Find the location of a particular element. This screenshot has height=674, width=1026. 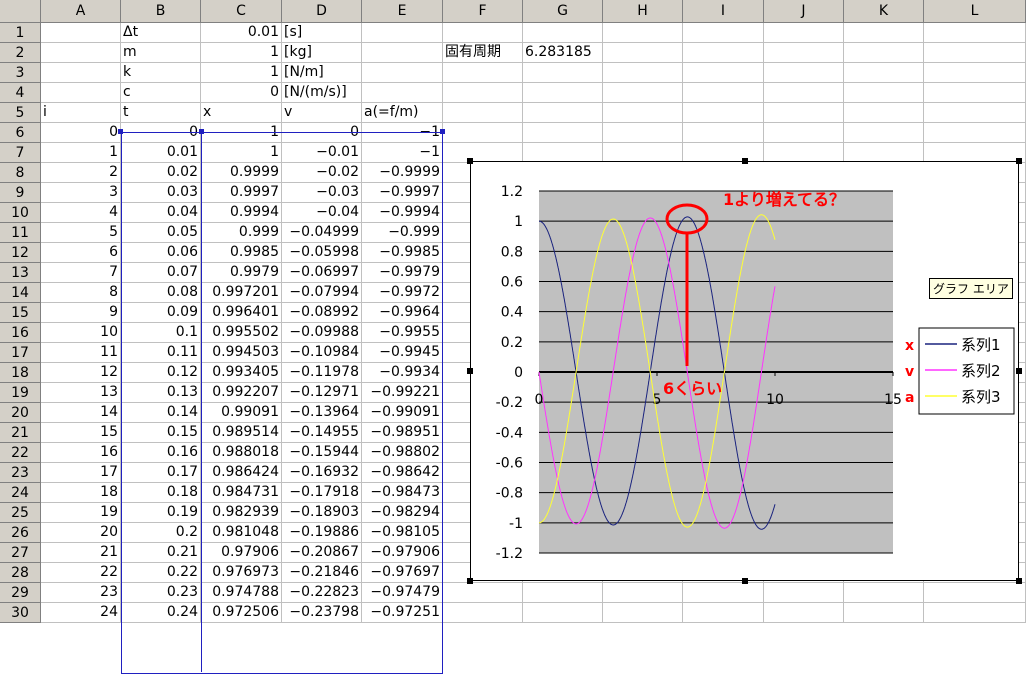

cell-e18: −0.9934 is located at coordinates (402, 373).